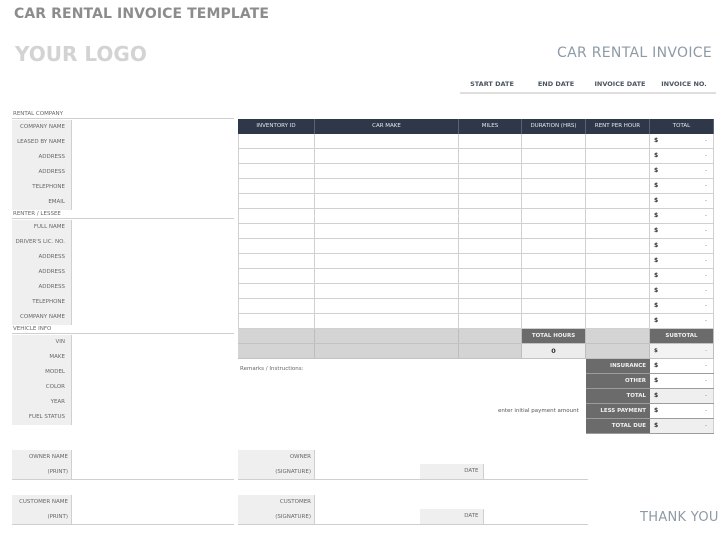 The image size is (728, 554). Describe the element at coordinates (705, 305) in the screenshot. I see `row-total-amount: -` at that location.